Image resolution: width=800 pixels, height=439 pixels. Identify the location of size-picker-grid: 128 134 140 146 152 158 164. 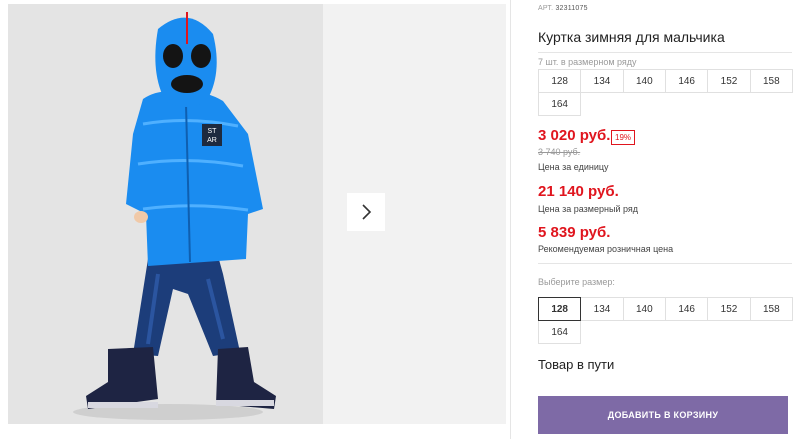
(665, 320).